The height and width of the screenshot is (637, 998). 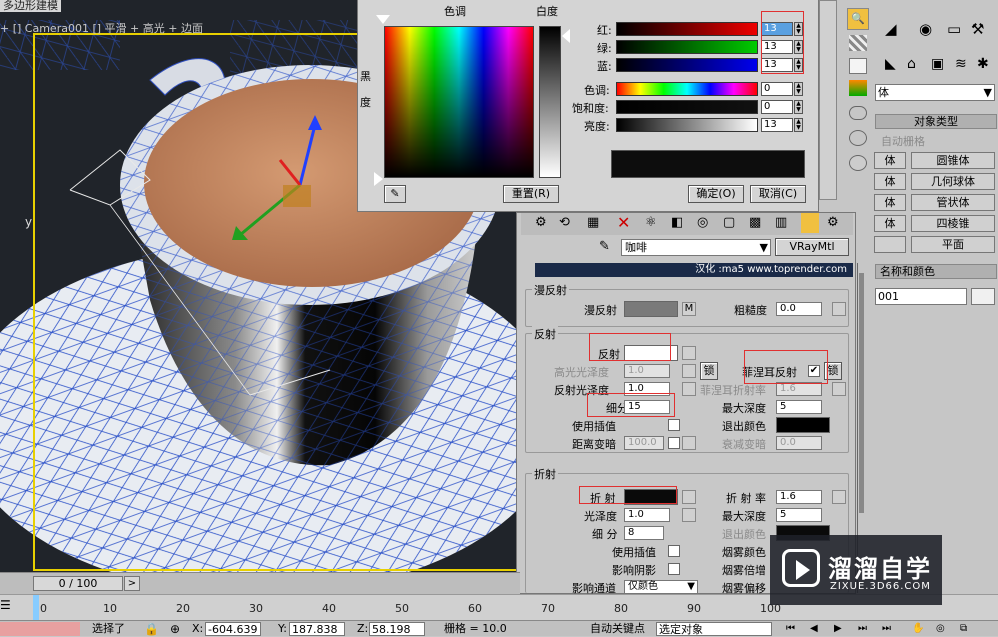 I want to click on create-tab-icon: ◢, so click(x=891, y=29).